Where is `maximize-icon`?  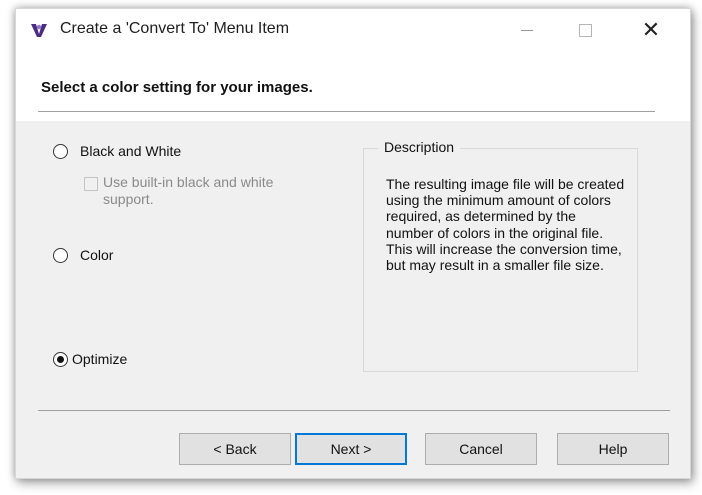 maximize-icon is located at coordinates (585, 30).